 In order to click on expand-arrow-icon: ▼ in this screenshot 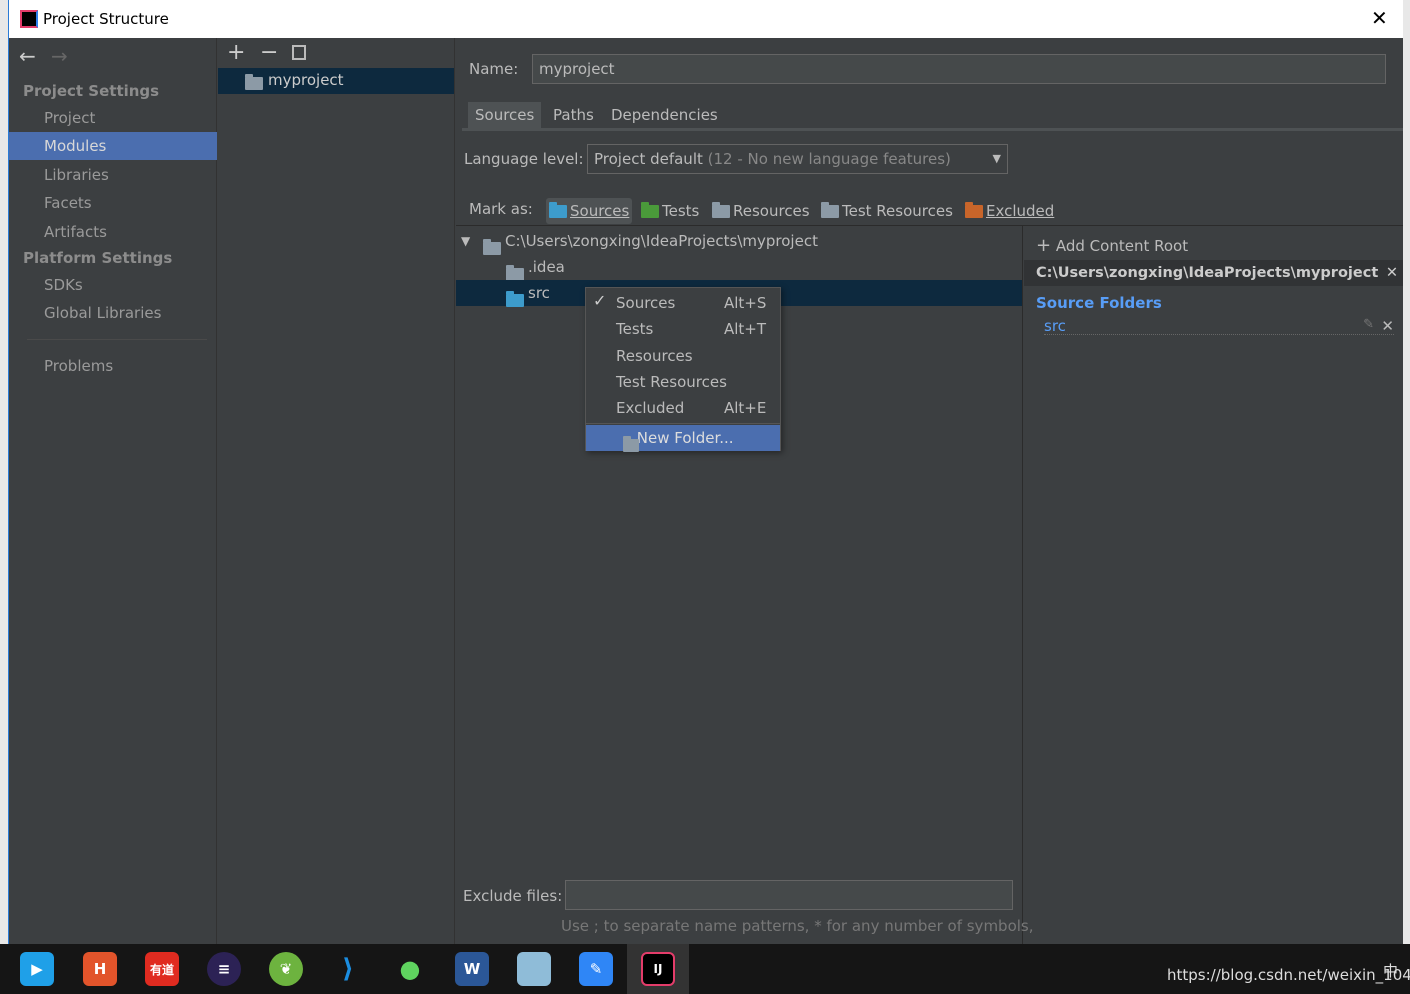, I will do `click(465, 241)`.